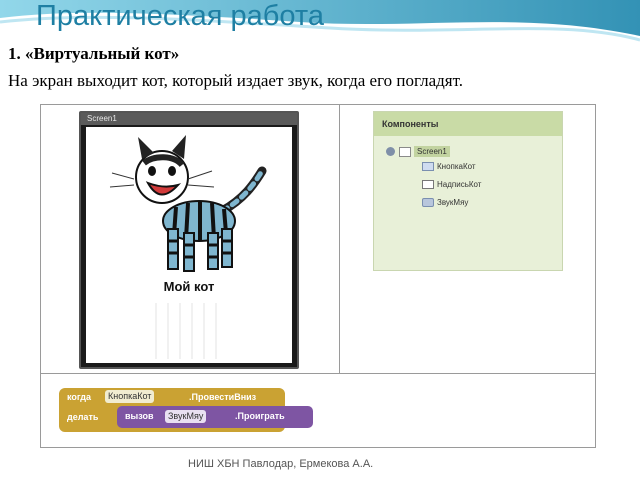 This screenshot has width=640, height=480. What do you see at coordinates (186, 331) in the screenshot?
I see `screen-faint-lines` at bounding box center [186, 331].